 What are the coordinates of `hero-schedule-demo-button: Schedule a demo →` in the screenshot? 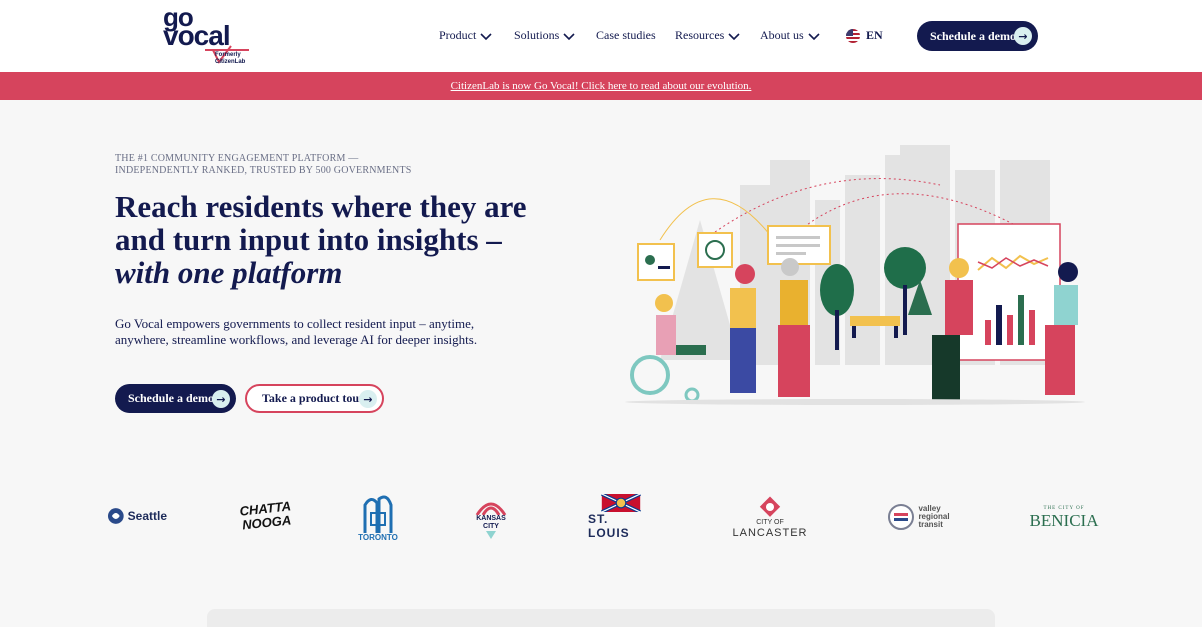 It's located at (175, 398).